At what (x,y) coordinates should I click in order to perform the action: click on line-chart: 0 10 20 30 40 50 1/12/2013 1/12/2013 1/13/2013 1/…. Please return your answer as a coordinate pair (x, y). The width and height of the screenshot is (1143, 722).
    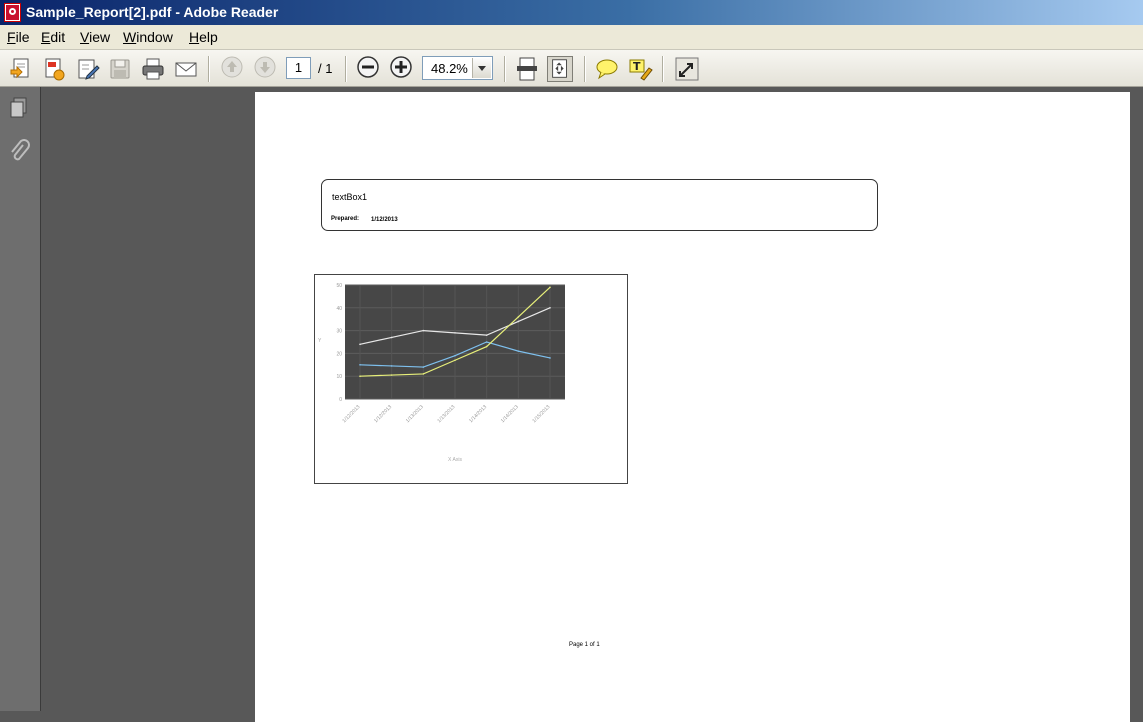
    Looking at the image, I should click on (441, 373).